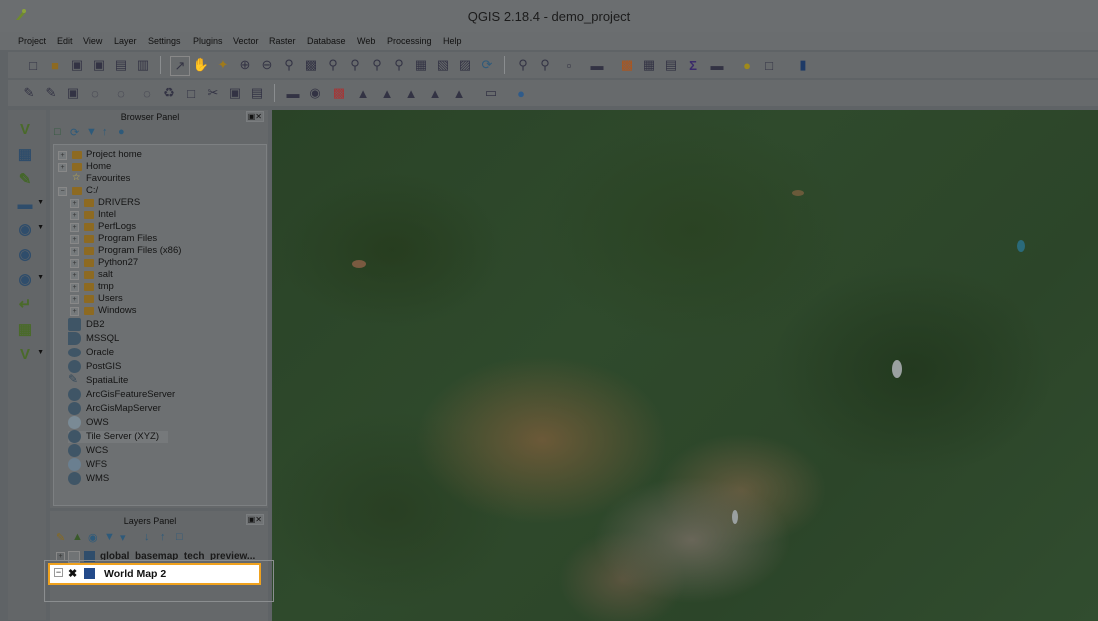 This screenshot has height=621, width=1098. I want to click on filter-by-expression-icon: ▾, so click(123, 537).